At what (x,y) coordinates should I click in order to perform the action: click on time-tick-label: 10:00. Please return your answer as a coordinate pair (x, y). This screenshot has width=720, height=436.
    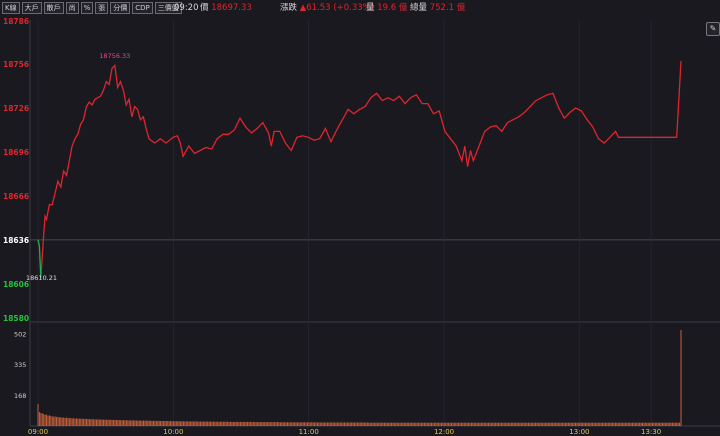
    Looking at the image, I should click on (173, 432).